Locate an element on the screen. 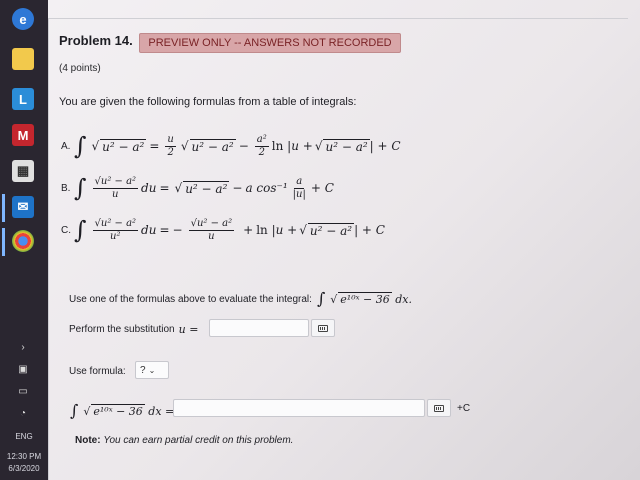 This screenshot has height=480, width=640. substitution-row: Perform the substitution u = is located at coordinates (133, 329).